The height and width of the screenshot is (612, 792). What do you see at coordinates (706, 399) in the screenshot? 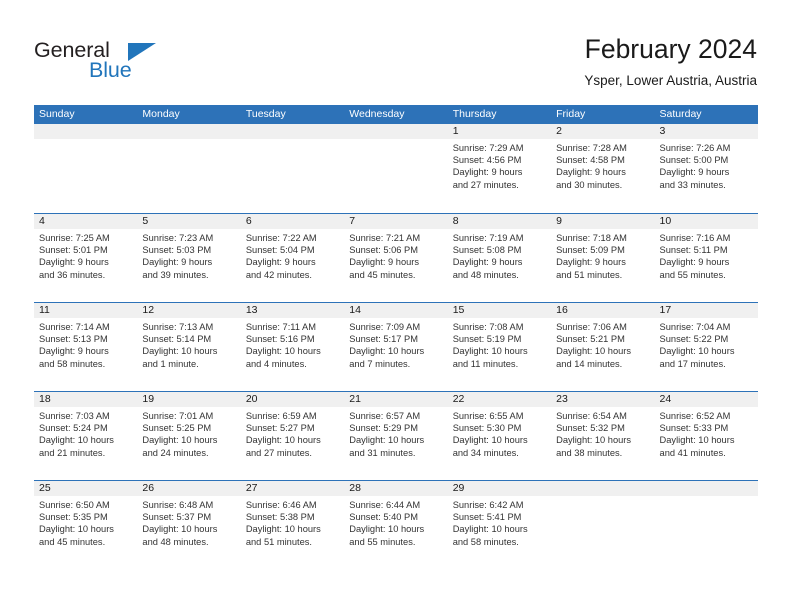
I see `day-number: 24` at bounding box center [706, 399].